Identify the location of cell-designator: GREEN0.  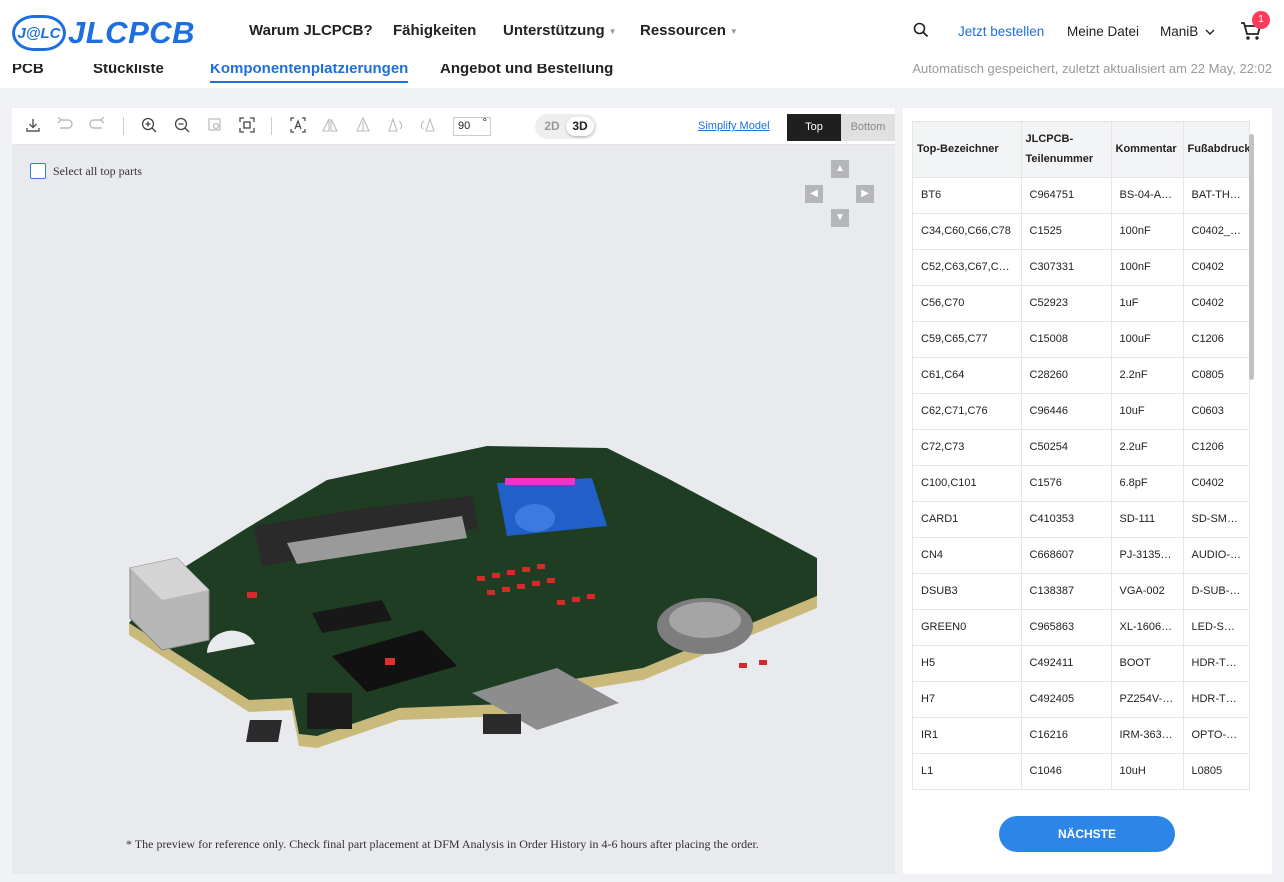
(967, 627).